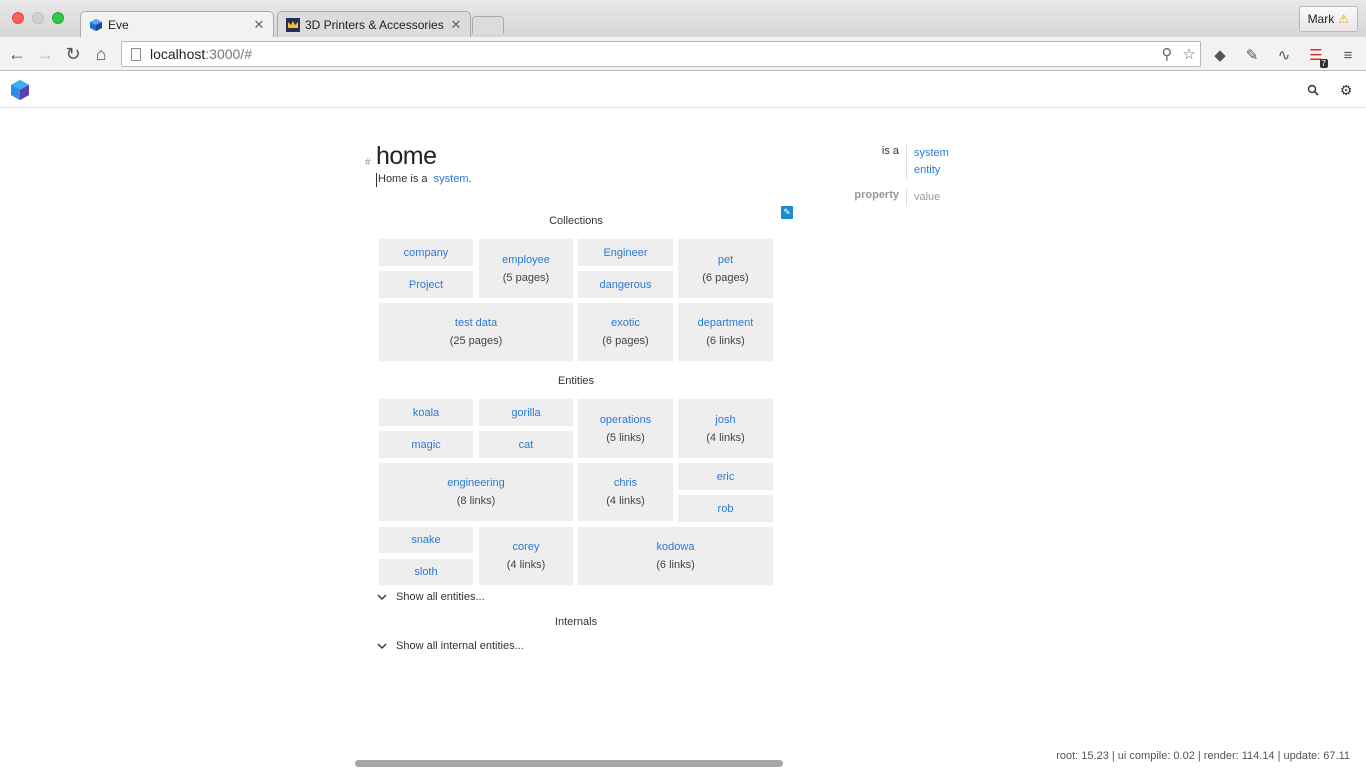 Image resolution: width=1366 pixels, height=768 pixels. What do you see at coordinates (725, 260) in the screenshot?
I see `tile-name: pet` at bounding box center [725, 260].